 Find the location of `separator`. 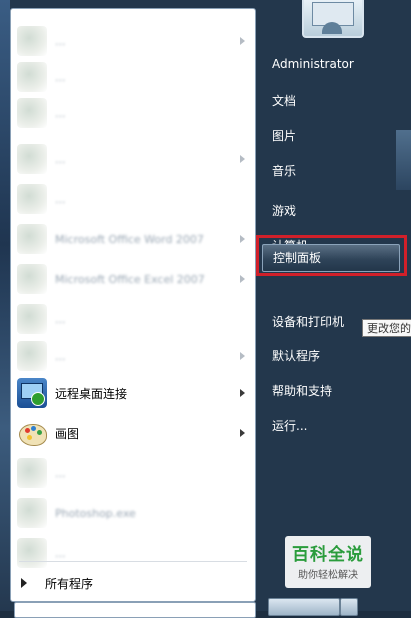

separator is located at coordinates (133, 561).